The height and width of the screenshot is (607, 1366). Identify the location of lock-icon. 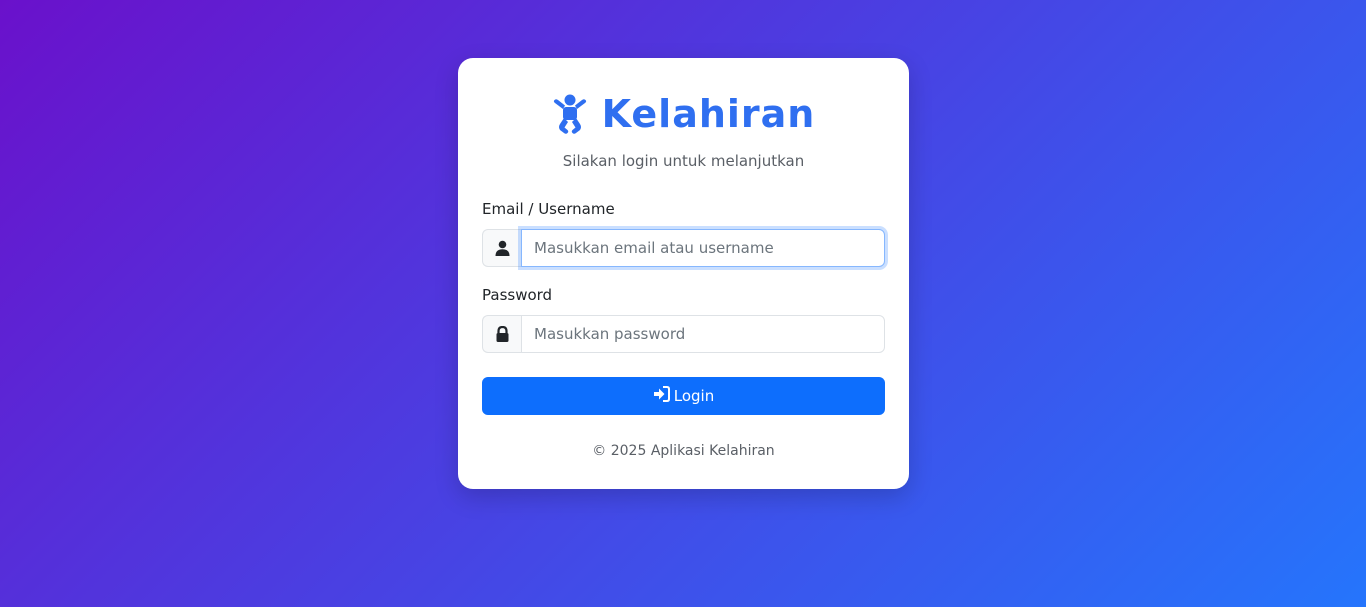
(501, 334).